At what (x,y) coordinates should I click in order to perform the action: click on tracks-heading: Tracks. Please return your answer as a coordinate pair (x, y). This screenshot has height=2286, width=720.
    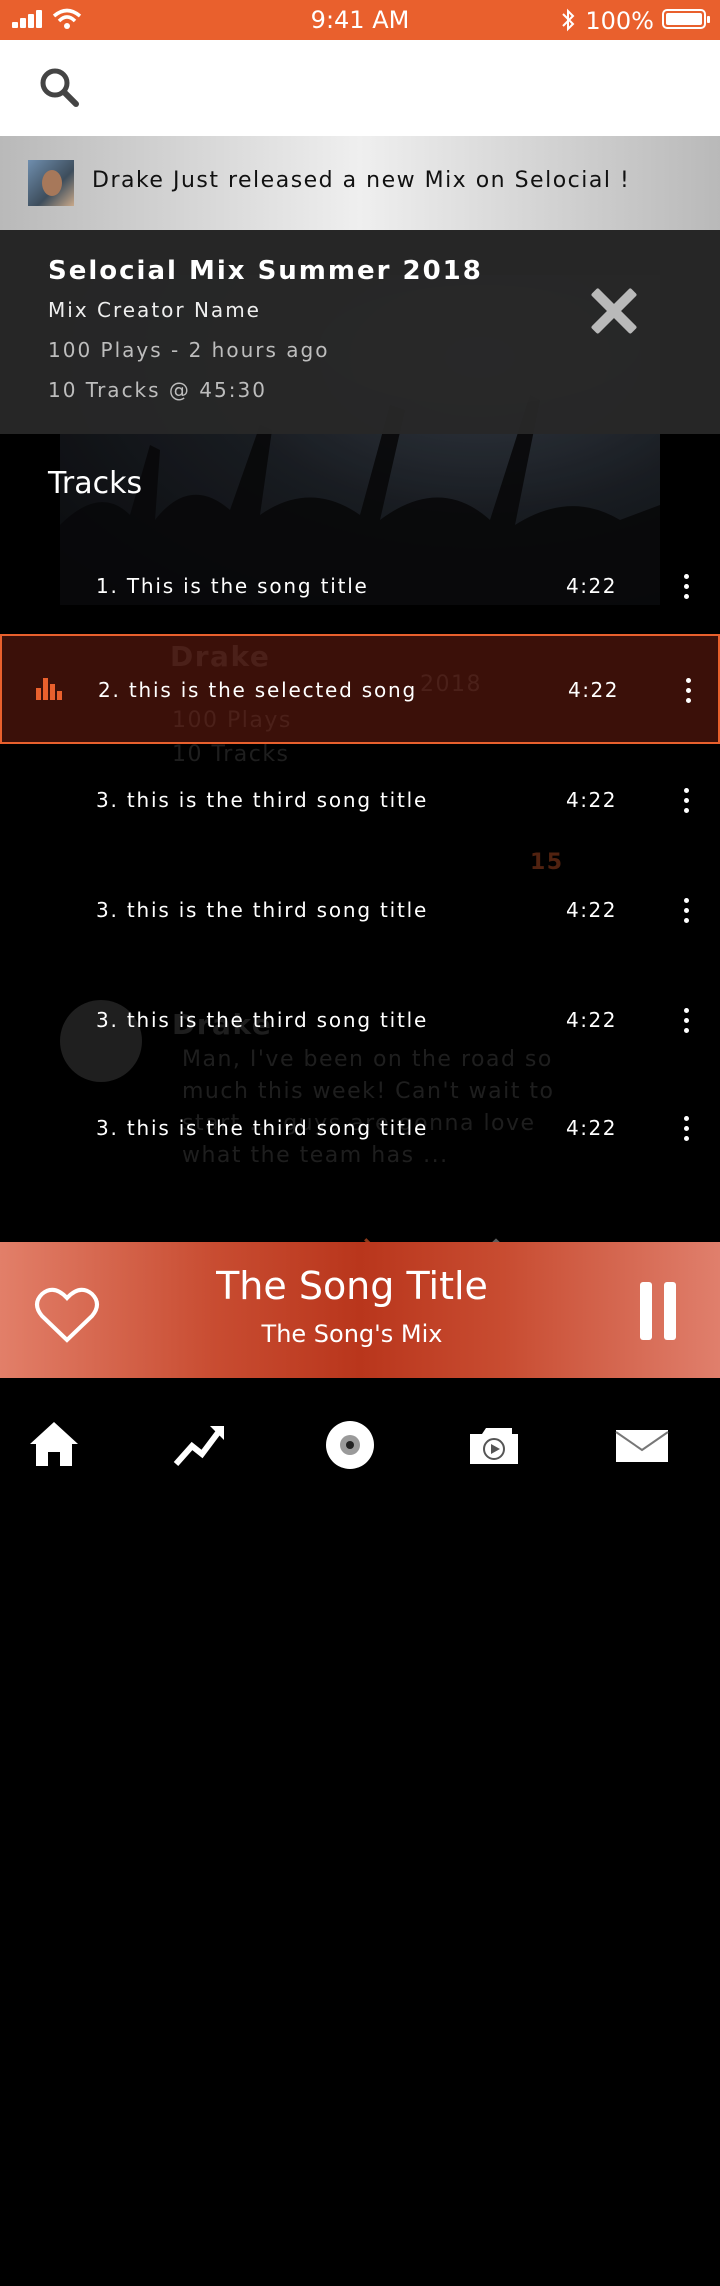
    Looking at the image, I should click on (95, 483).